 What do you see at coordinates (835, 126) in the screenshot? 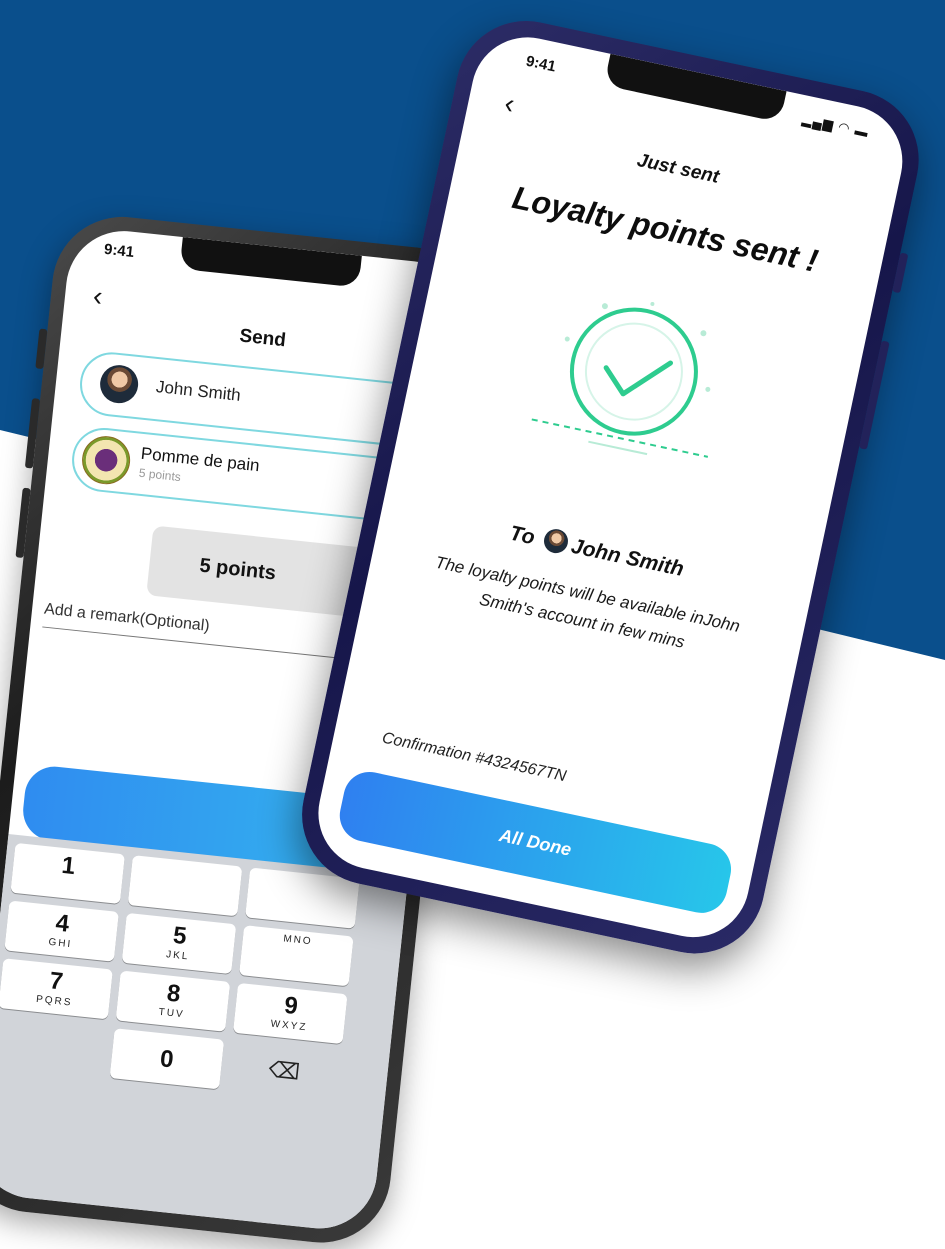
I see `status-icons: ▂▄▆ ◠ ▬` at bounding box center [835, 126].